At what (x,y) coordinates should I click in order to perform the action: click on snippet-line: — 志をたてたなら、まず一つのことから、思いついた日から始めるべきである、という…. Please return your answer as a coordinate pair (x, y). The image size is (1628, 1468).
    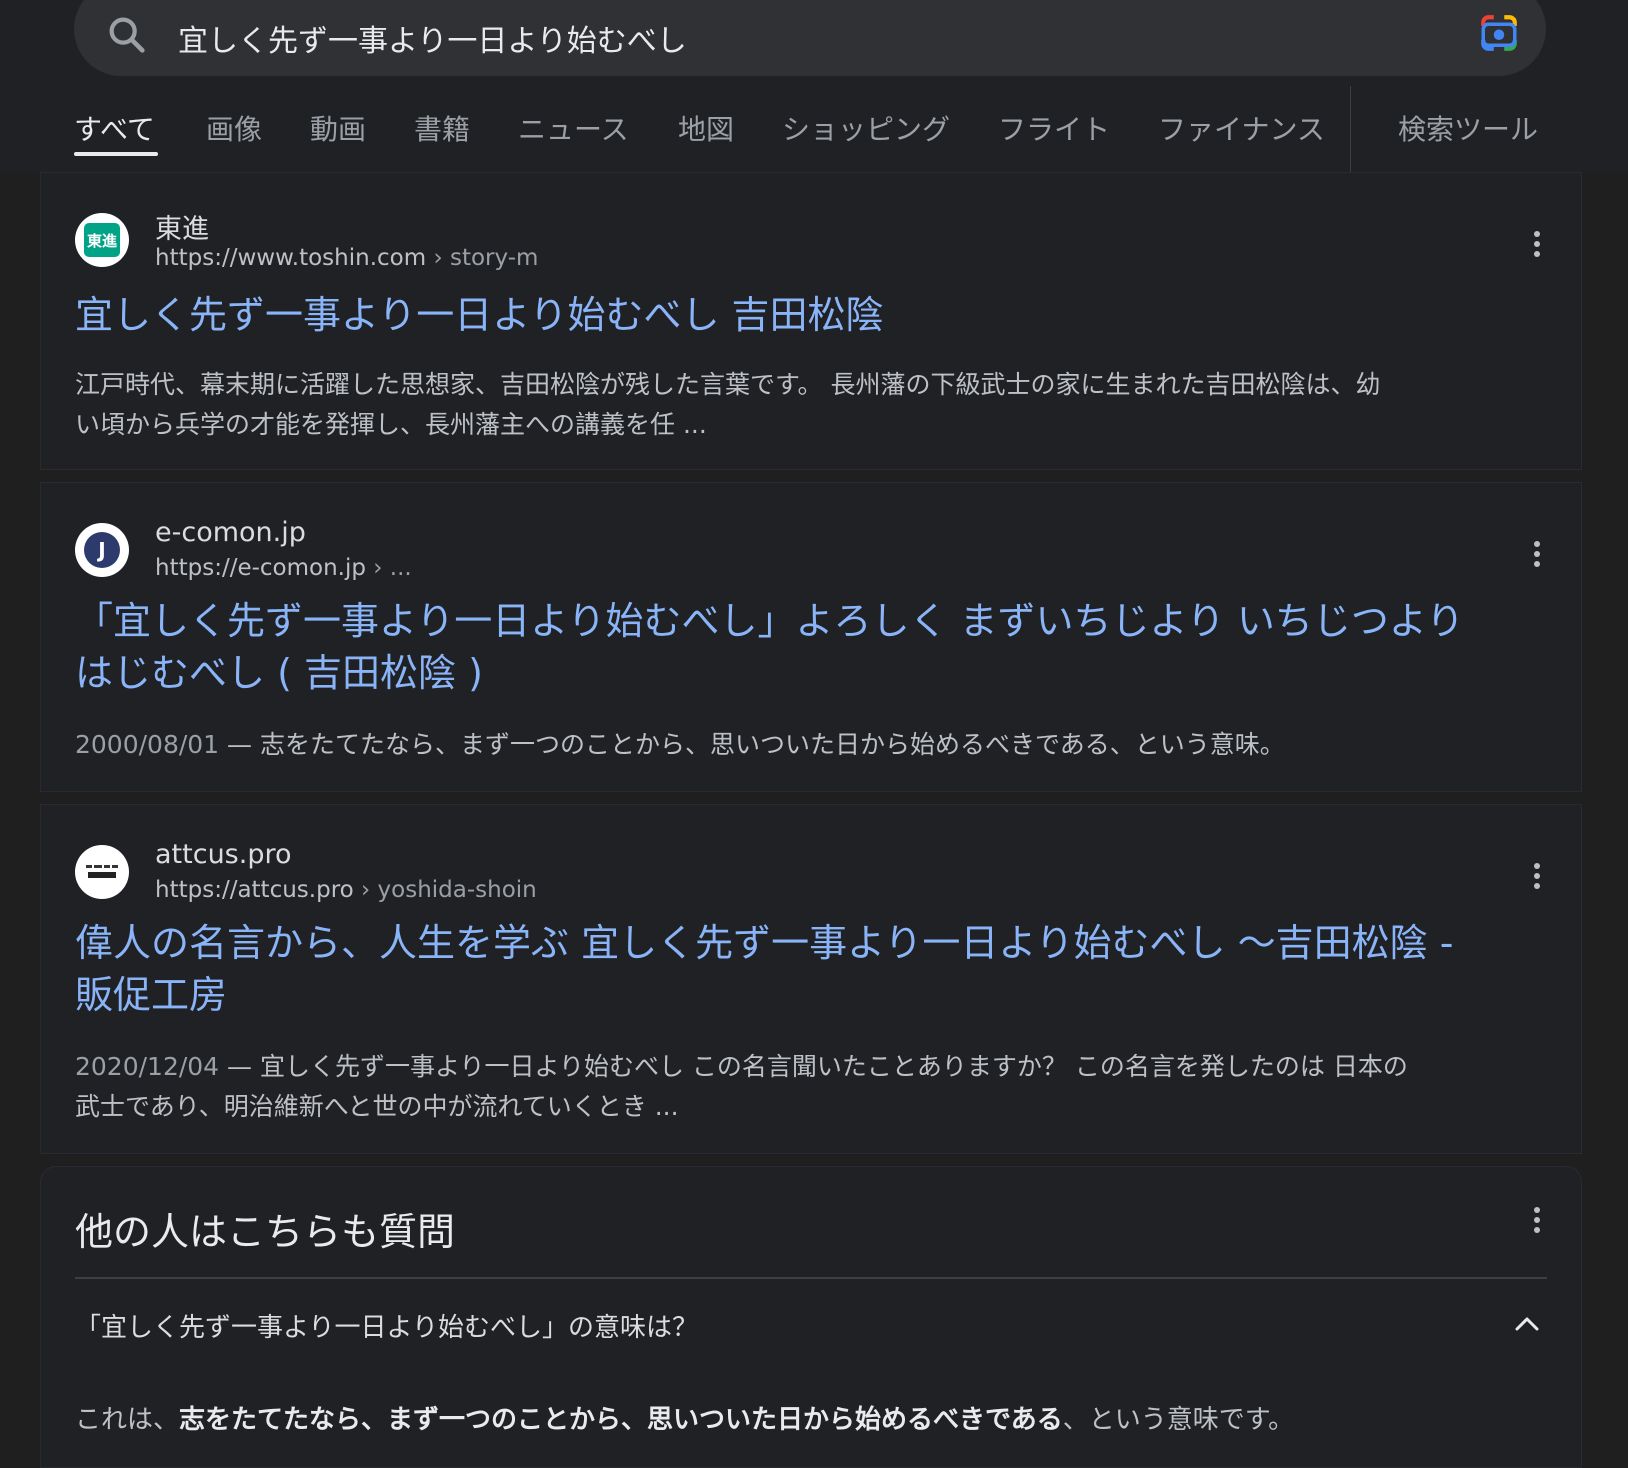
    Looking at the image, I should click on (752, 744).